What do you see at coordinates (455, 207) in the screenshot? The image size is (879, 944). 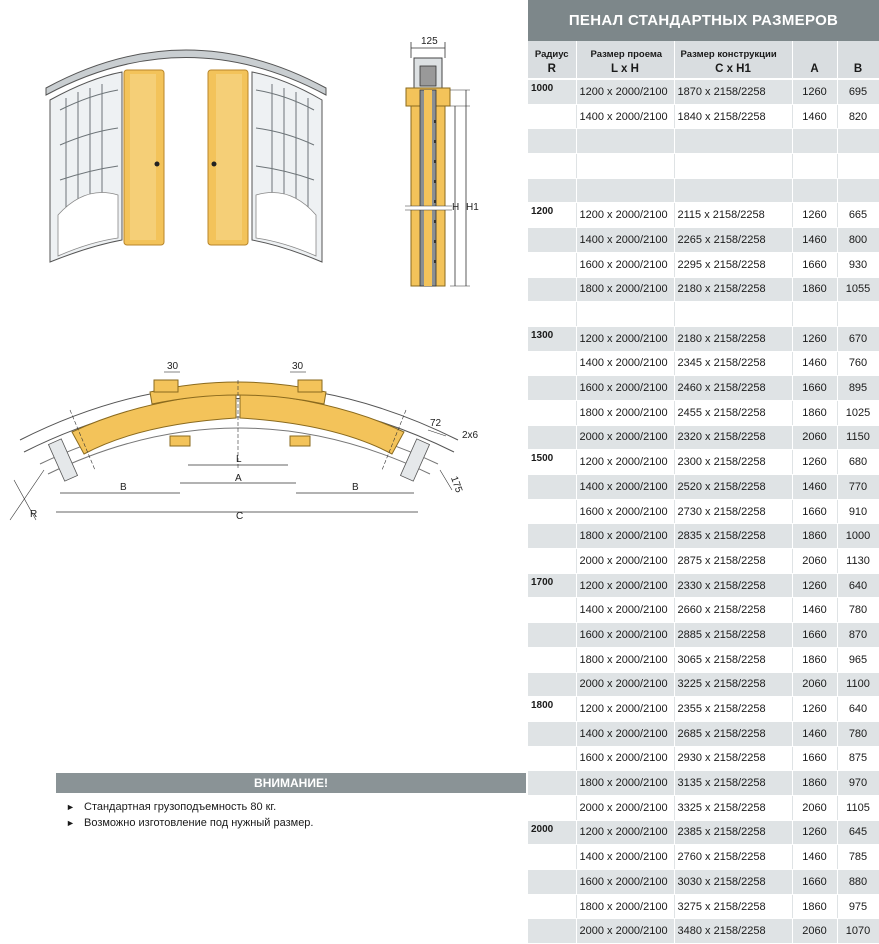 I see `dim-h: H` at bounding box center [455, 207].